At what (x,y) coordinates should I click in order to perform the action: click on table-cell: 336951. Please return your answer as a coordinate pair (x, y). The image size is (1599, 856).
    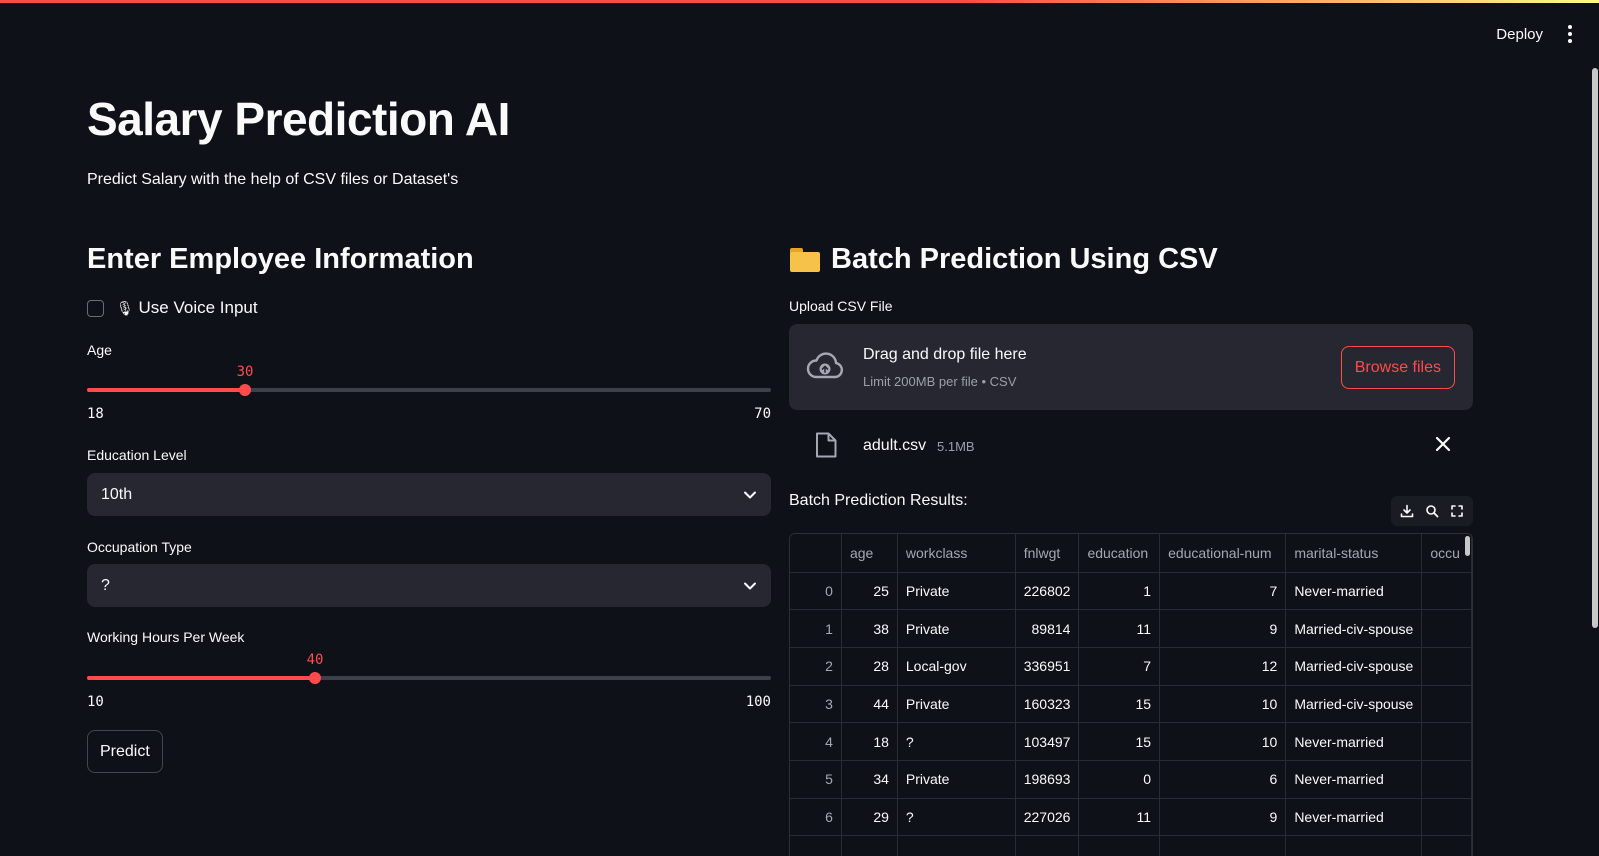
    Looking at the image, I should click on (1047, 666).